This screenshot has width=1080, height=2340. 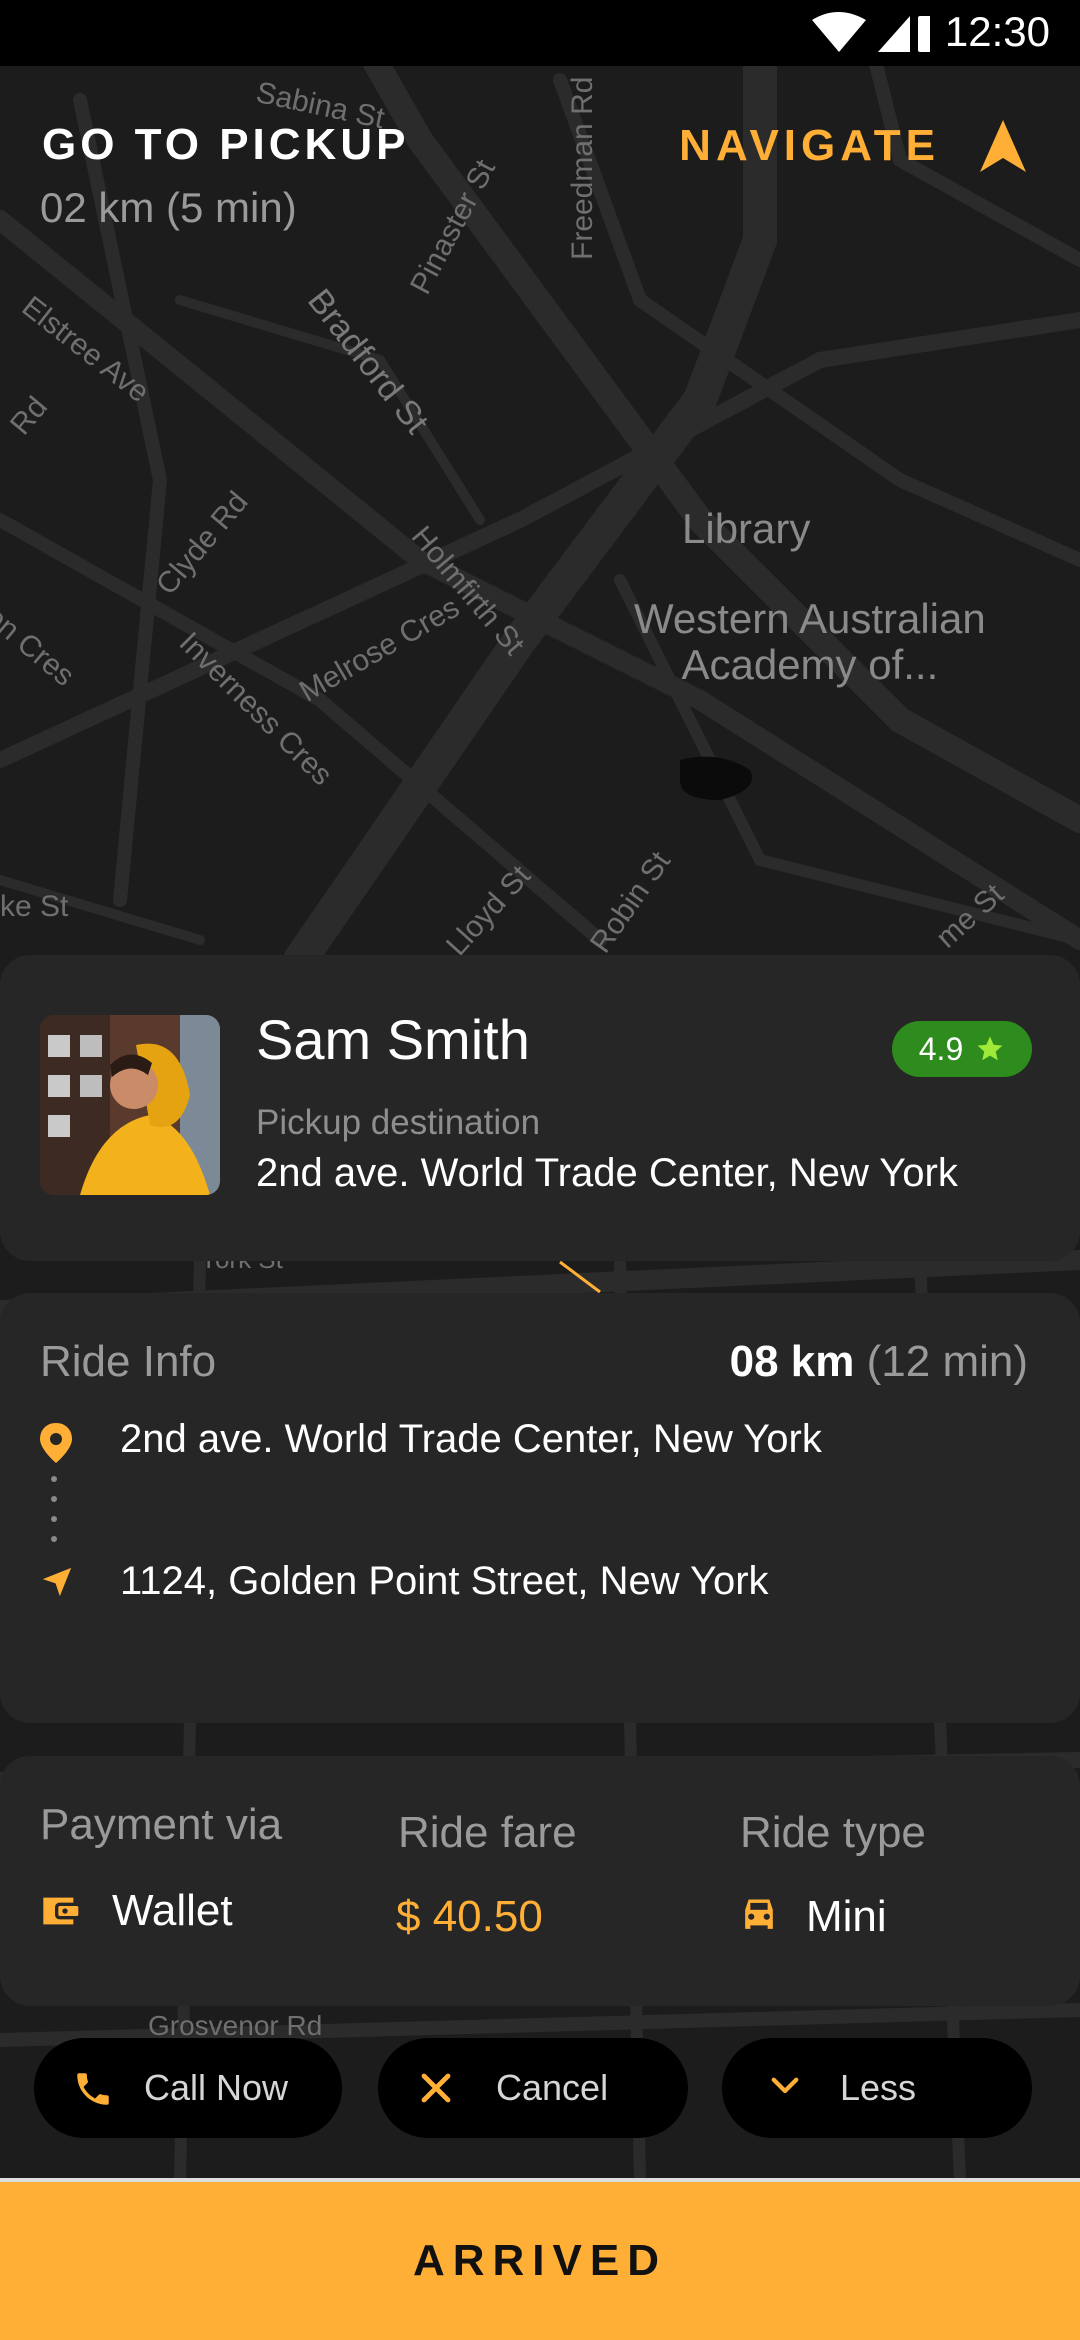 I want to click on pickup-distance: 02 km (5 min), so click(x=168, y=207).